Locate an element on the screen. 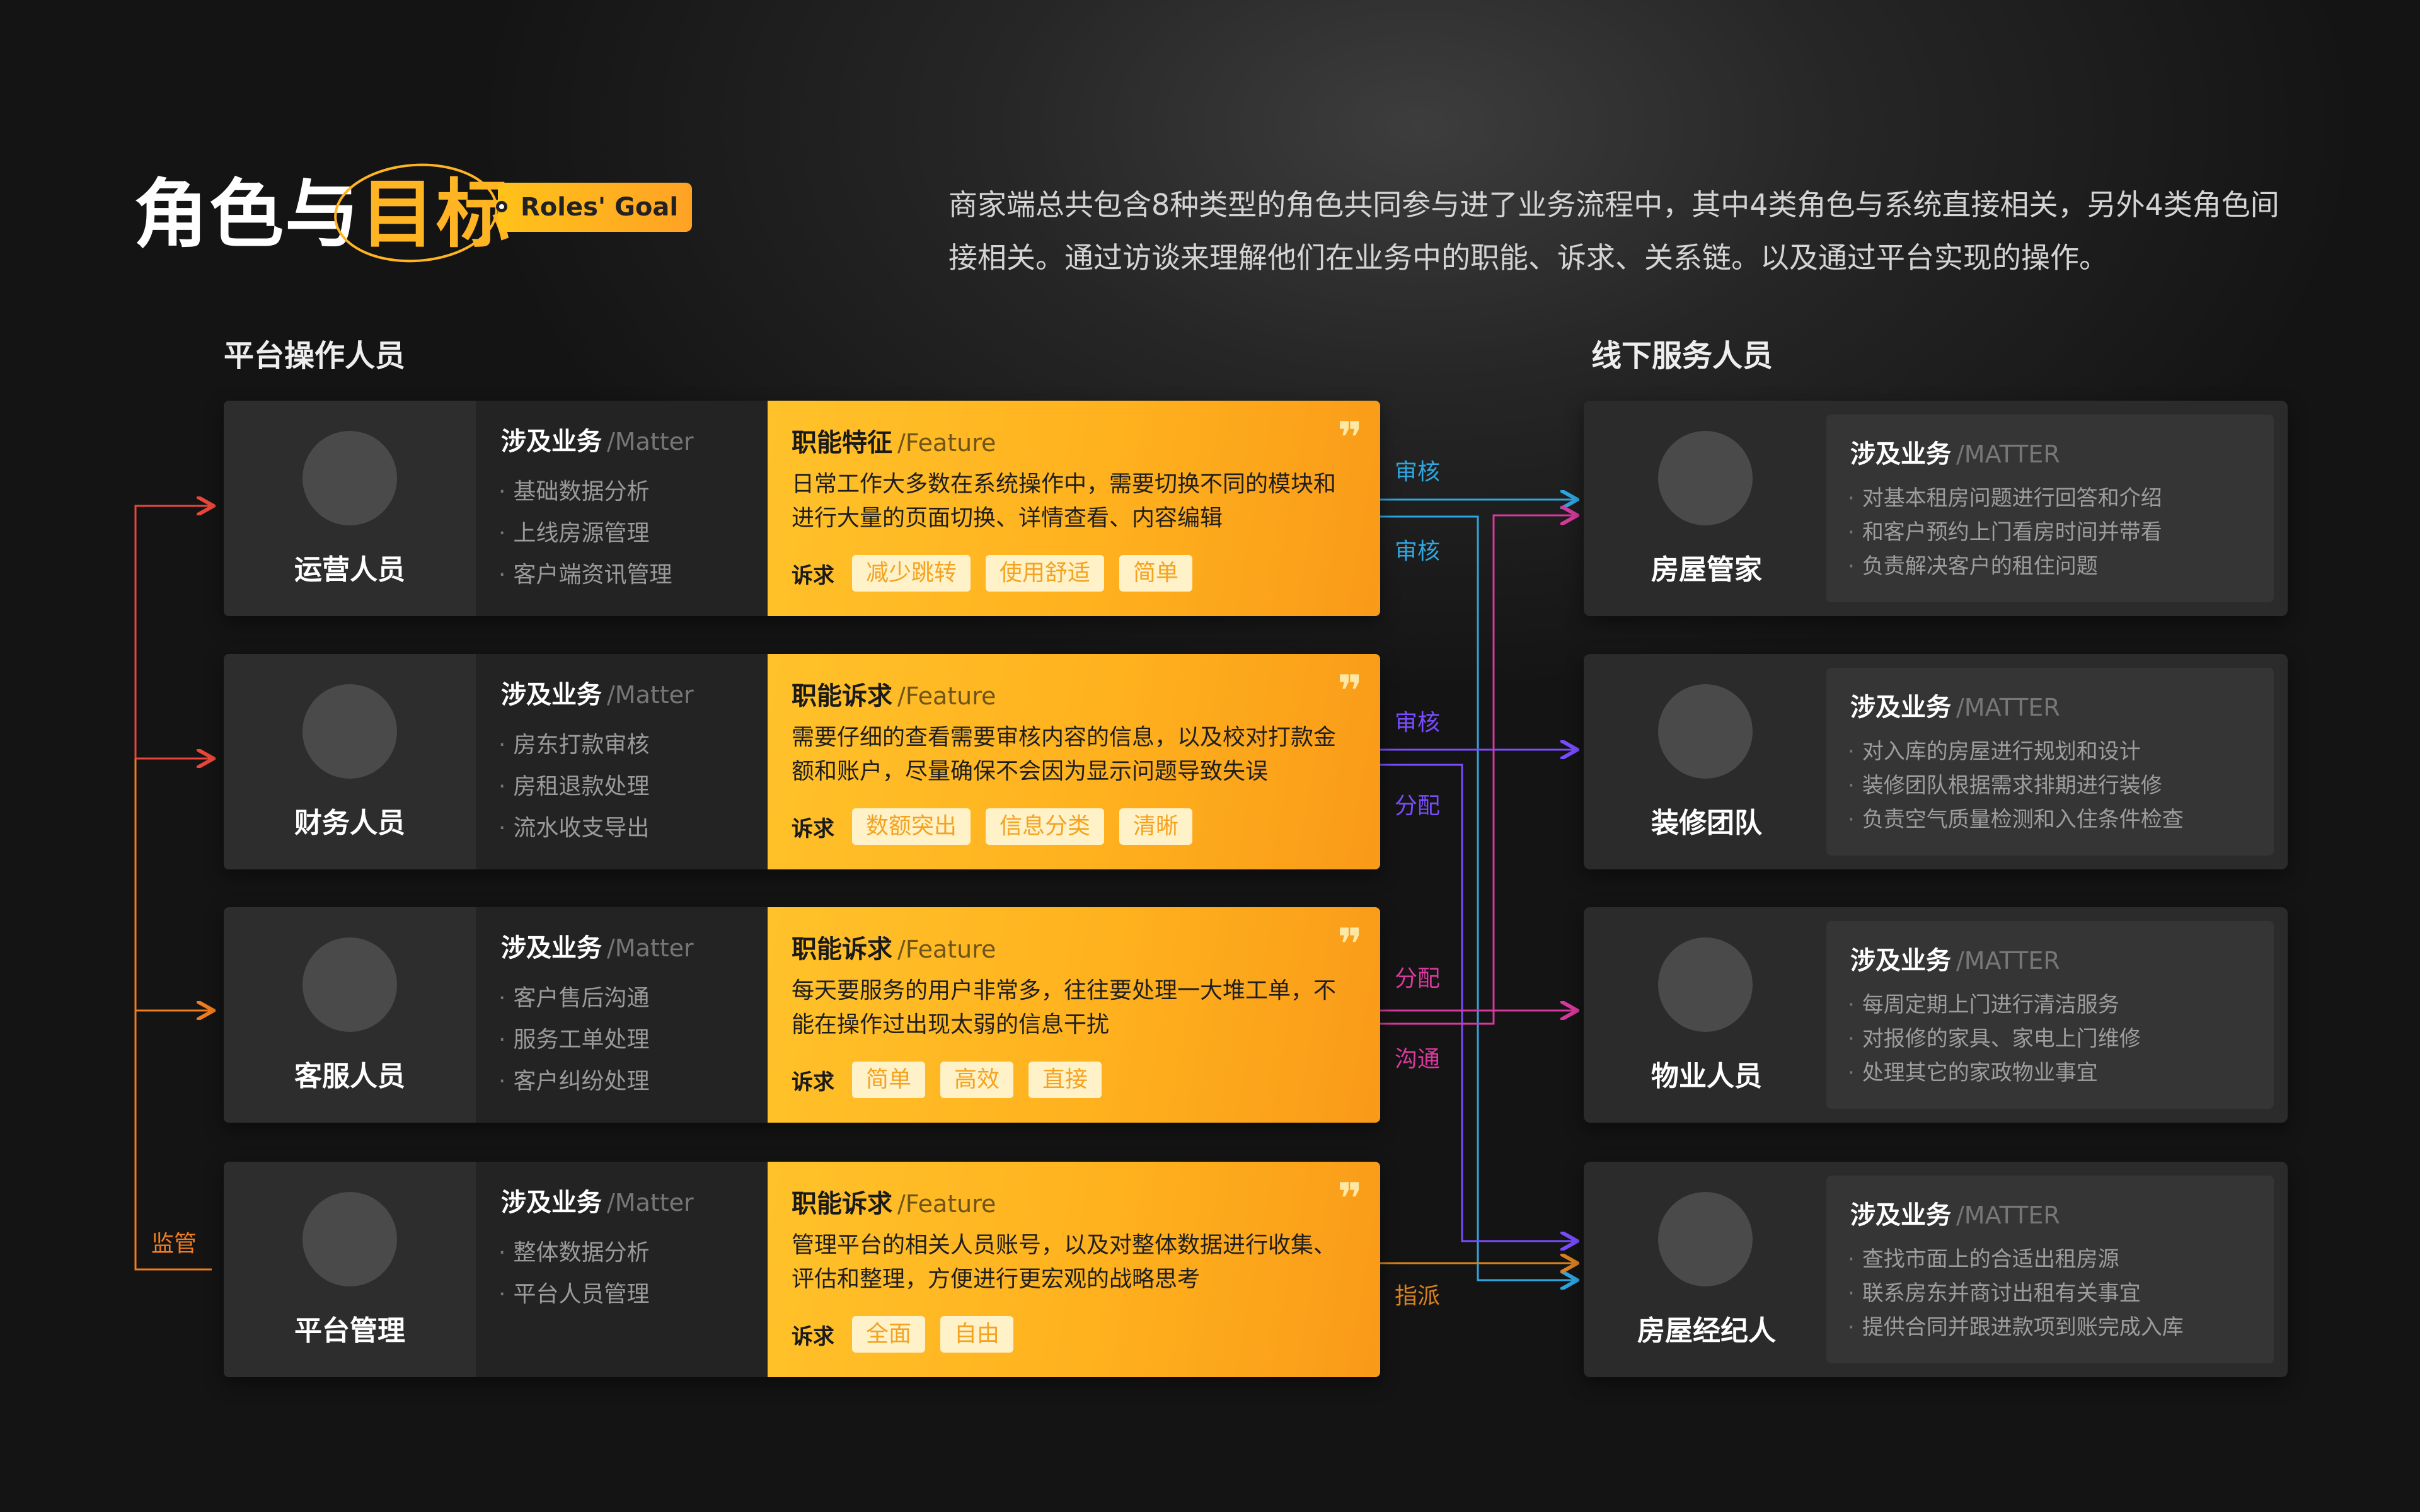 The width and height of the screenshot is (2420, 1512). matter-panel: 涉及业务/Matter 基础数据分析上线房源管理客户端资讯管理 is located at coordinates (622, 508).